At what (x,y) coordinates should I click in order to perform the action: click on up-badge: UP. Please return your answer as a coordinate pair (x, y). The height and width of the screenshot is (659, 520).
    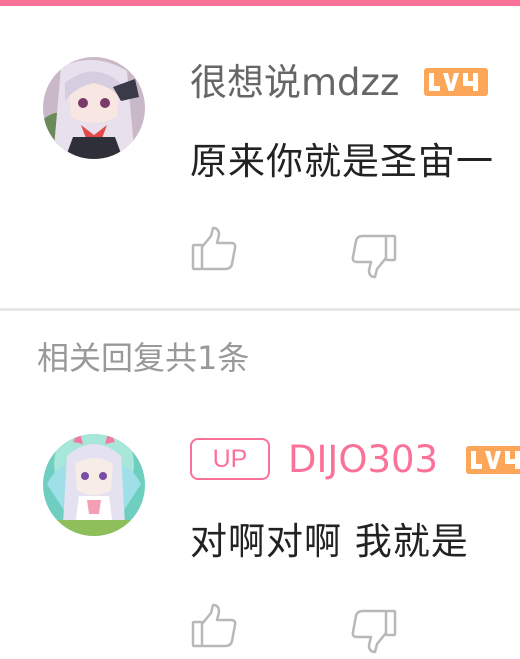
    Looking at the image, I should click on (230, 459).